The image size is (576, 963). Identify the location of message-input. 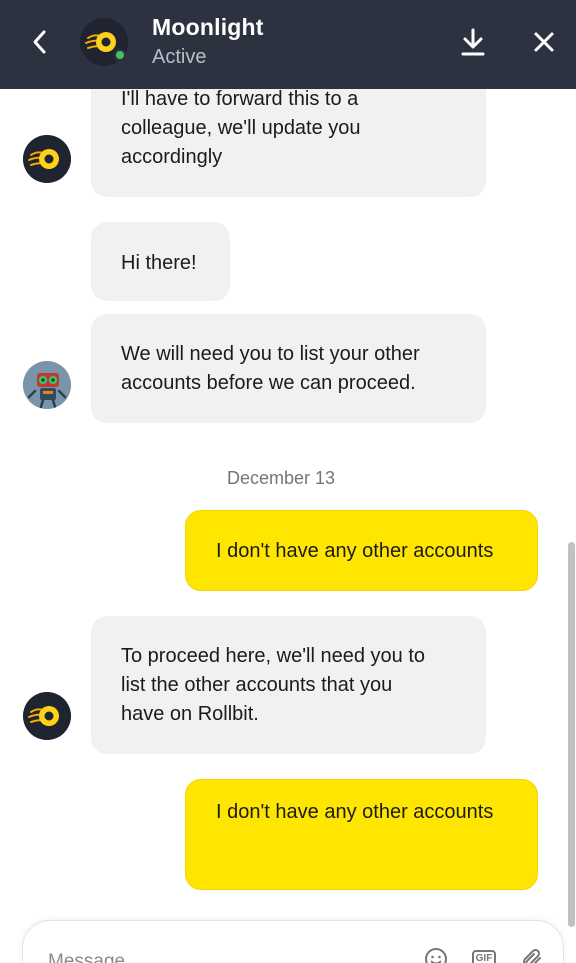
(228, 955).